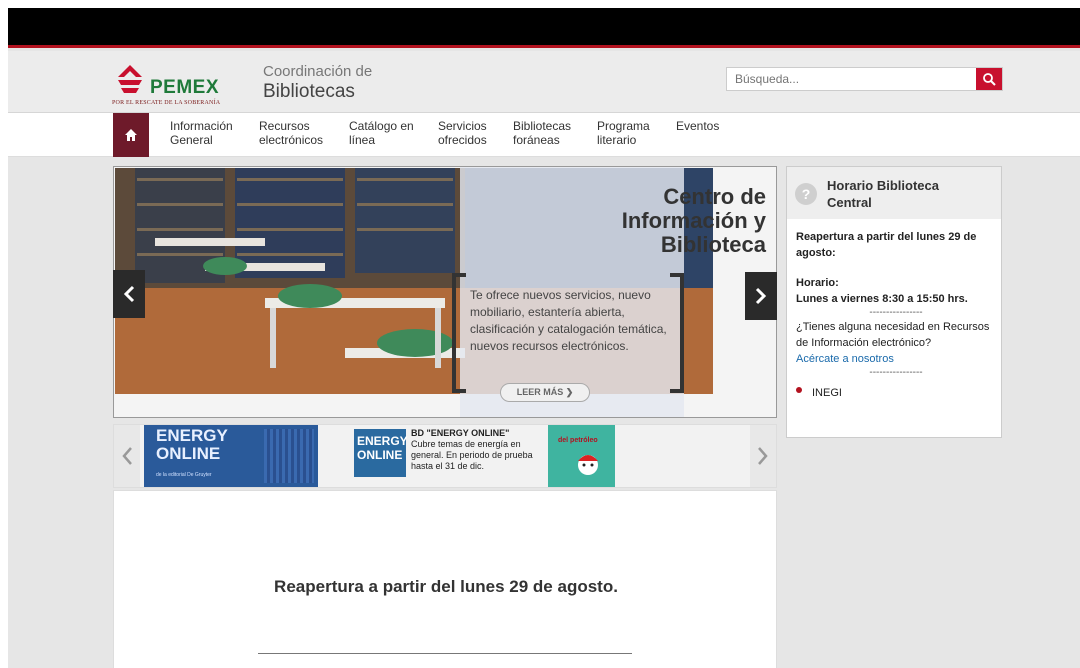 The height and width of the screenshot is (668, 1080). What do you see at coordinates (714, 196) in the screenshot?
I see `slide-title-line1: Centro de` at bounding box center [714, 196].